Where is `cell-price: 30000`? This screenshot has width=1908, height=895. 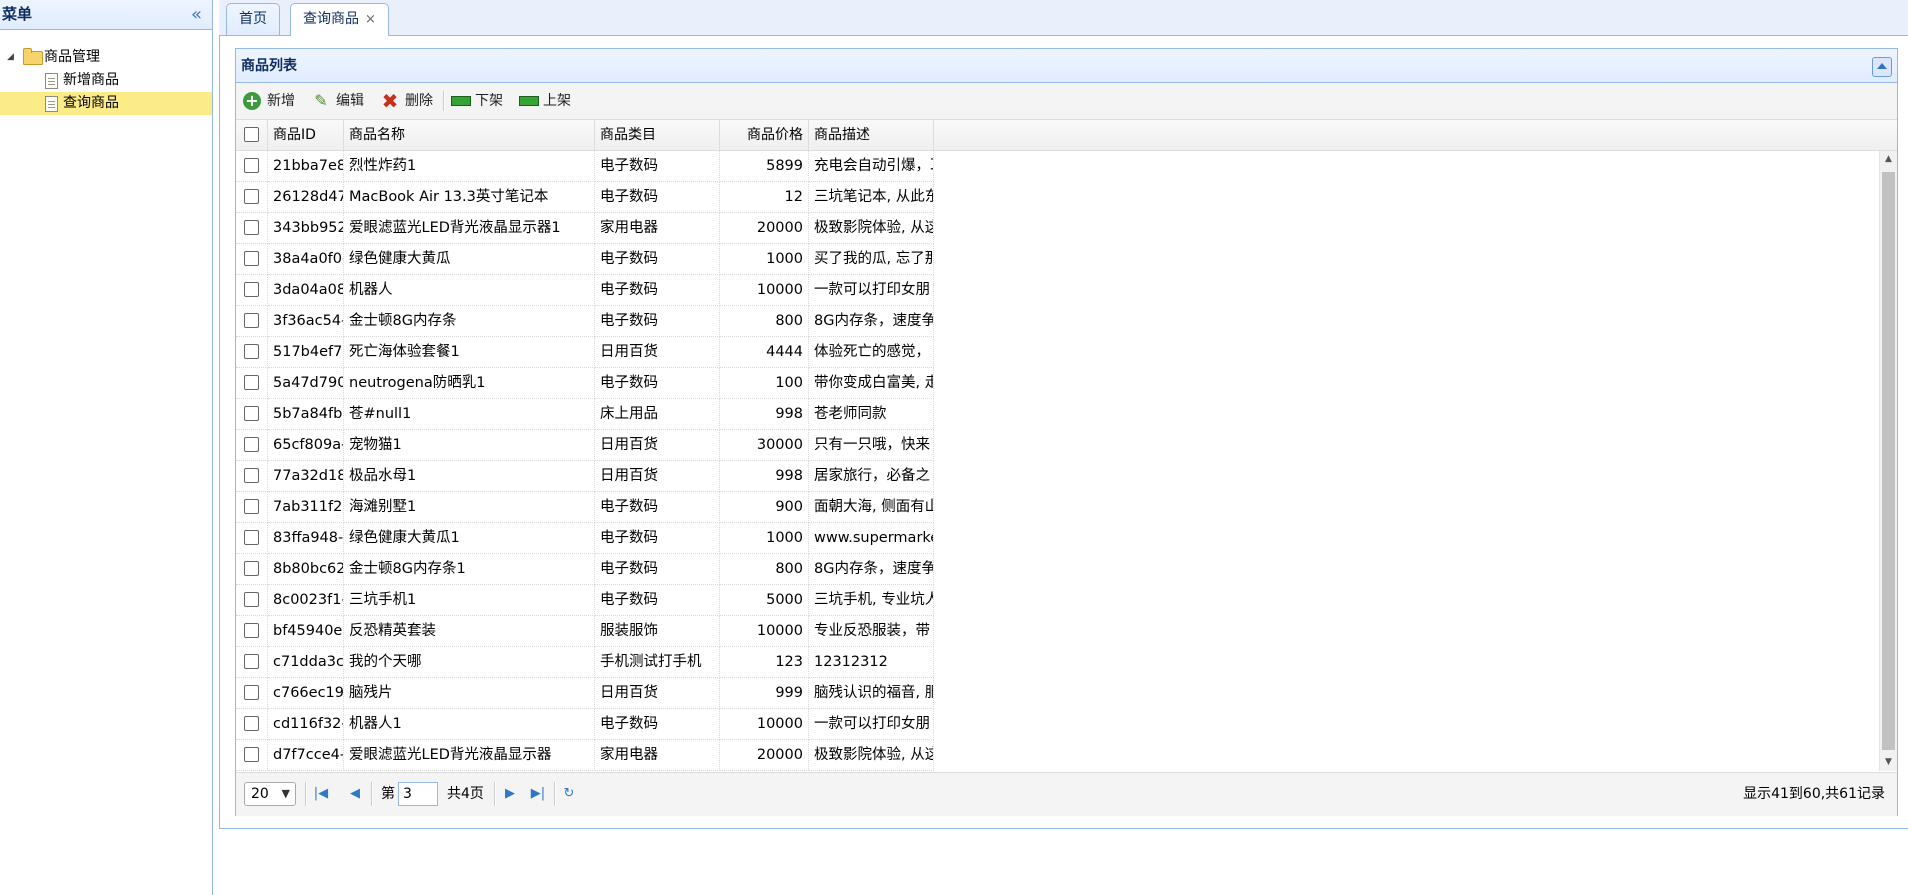 cell-price: 30000 is located at coordinates (764, 445).